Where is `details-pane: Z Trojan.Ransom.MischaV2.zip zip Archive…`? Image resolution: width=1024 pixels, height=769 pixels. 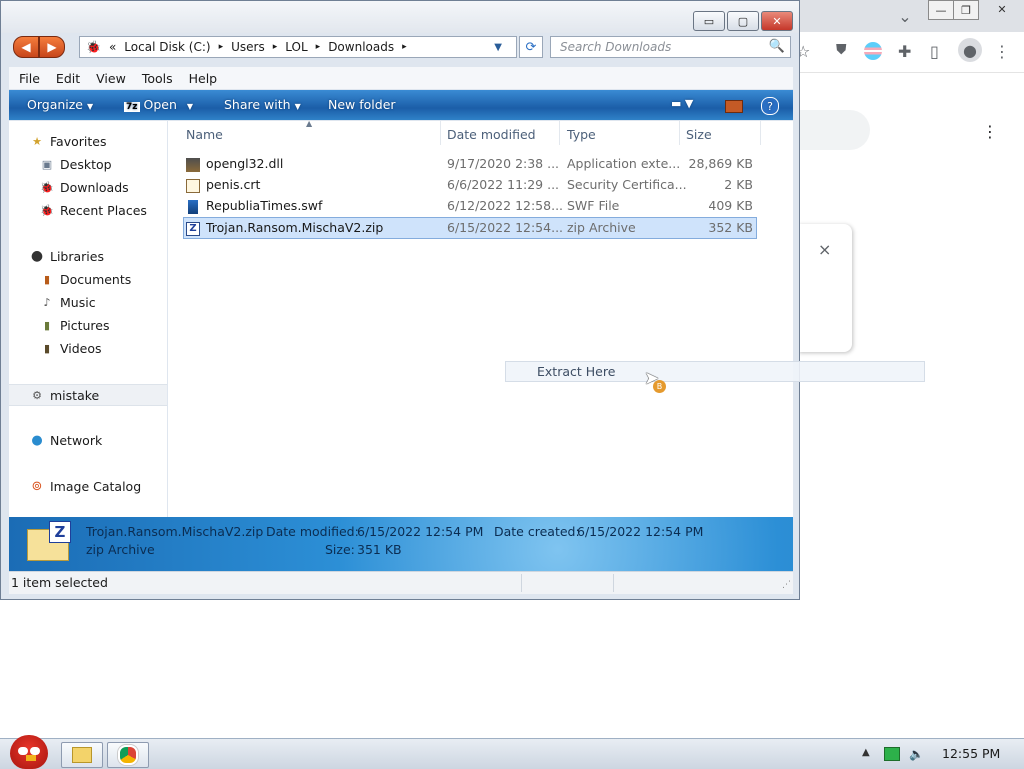
details-pane: Z Trojan.Ransom.MischaV2.zip zip Archive… is located at coordinates (401, 544).